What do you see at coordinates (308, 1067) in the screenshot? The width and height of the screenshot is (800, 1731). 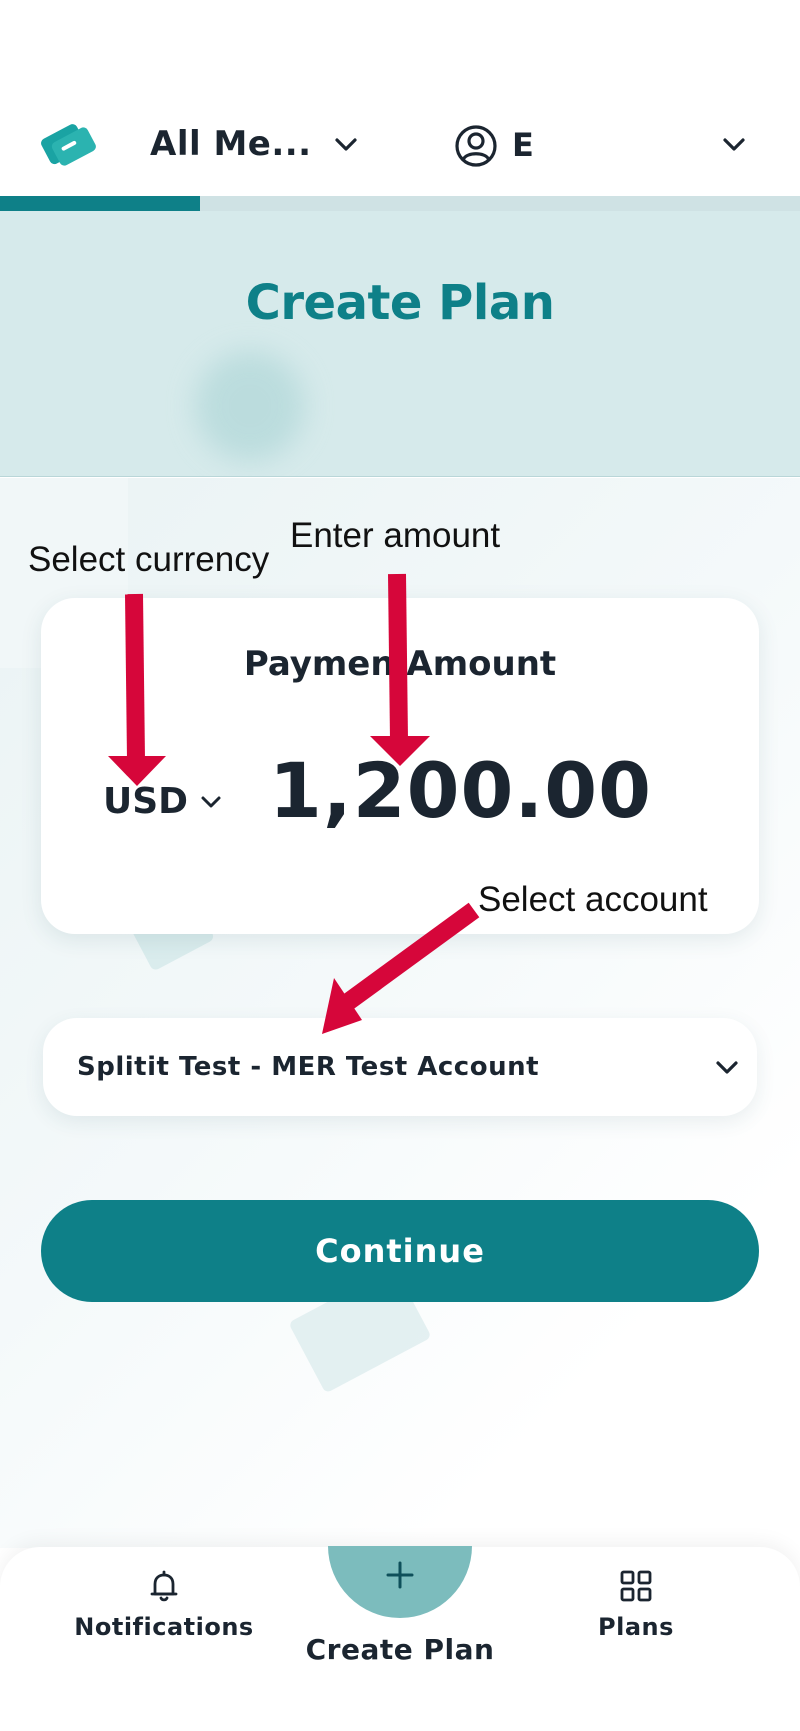 I see `account-select-value: Splitit Test - MER Test Account` at bounding box center [308, 1067].